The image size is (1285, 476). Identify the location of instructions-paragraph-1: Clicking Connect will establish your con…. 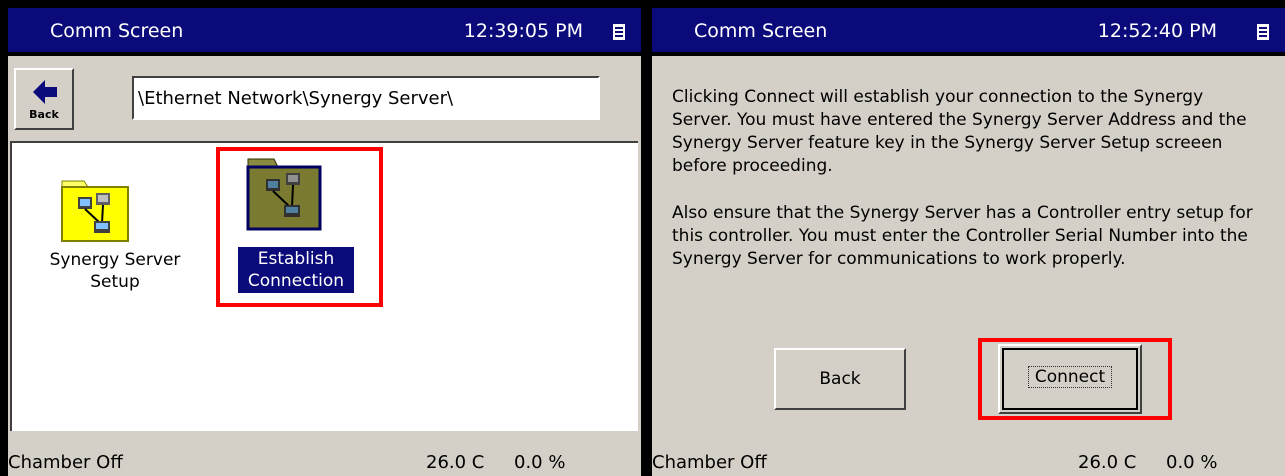
(959, 131).